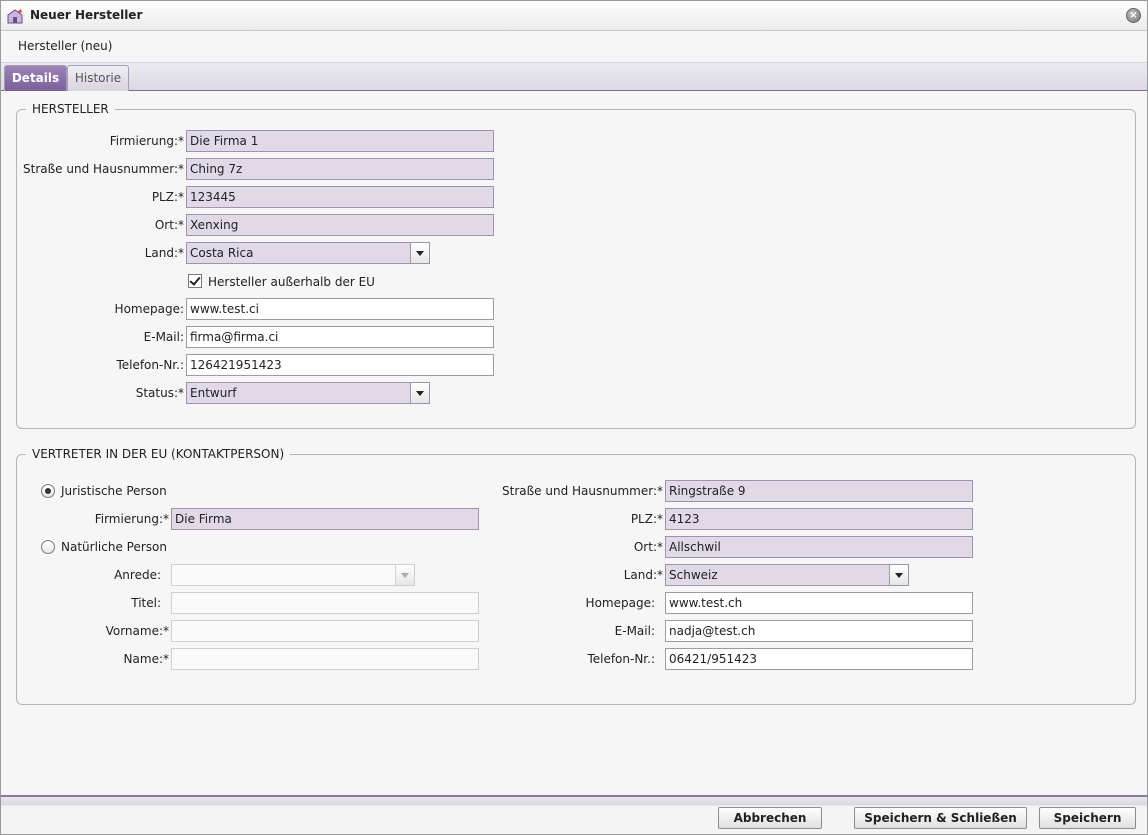 Image resolution: width=1148 pixels, height=835 pixels. Describe the element at coordinates (620, 603) in the screenshot. I see `vertreter-homepage-label: Homepage:` at that location.